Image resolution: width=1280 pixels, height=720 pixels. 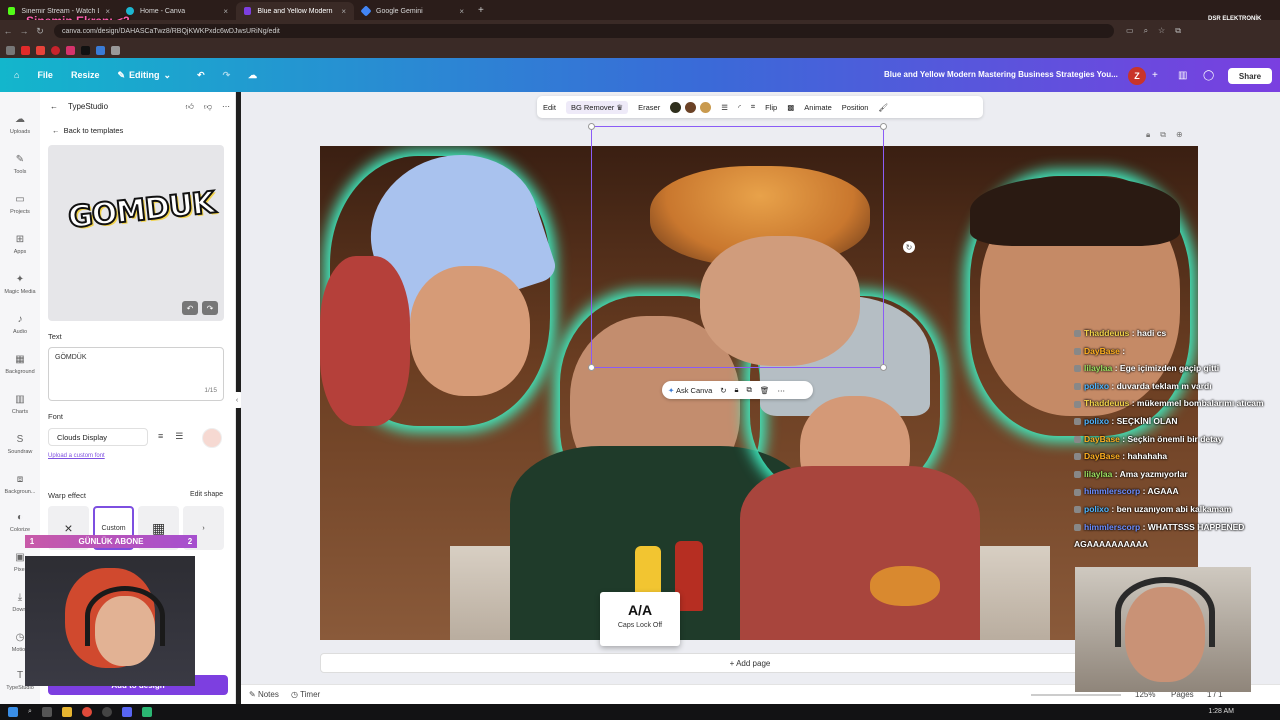 What do you see at coordinates (20, 124) in the screenshot?
I see `rail-item-uploads: ☁ Uploads` at bounding box center [20, 124].